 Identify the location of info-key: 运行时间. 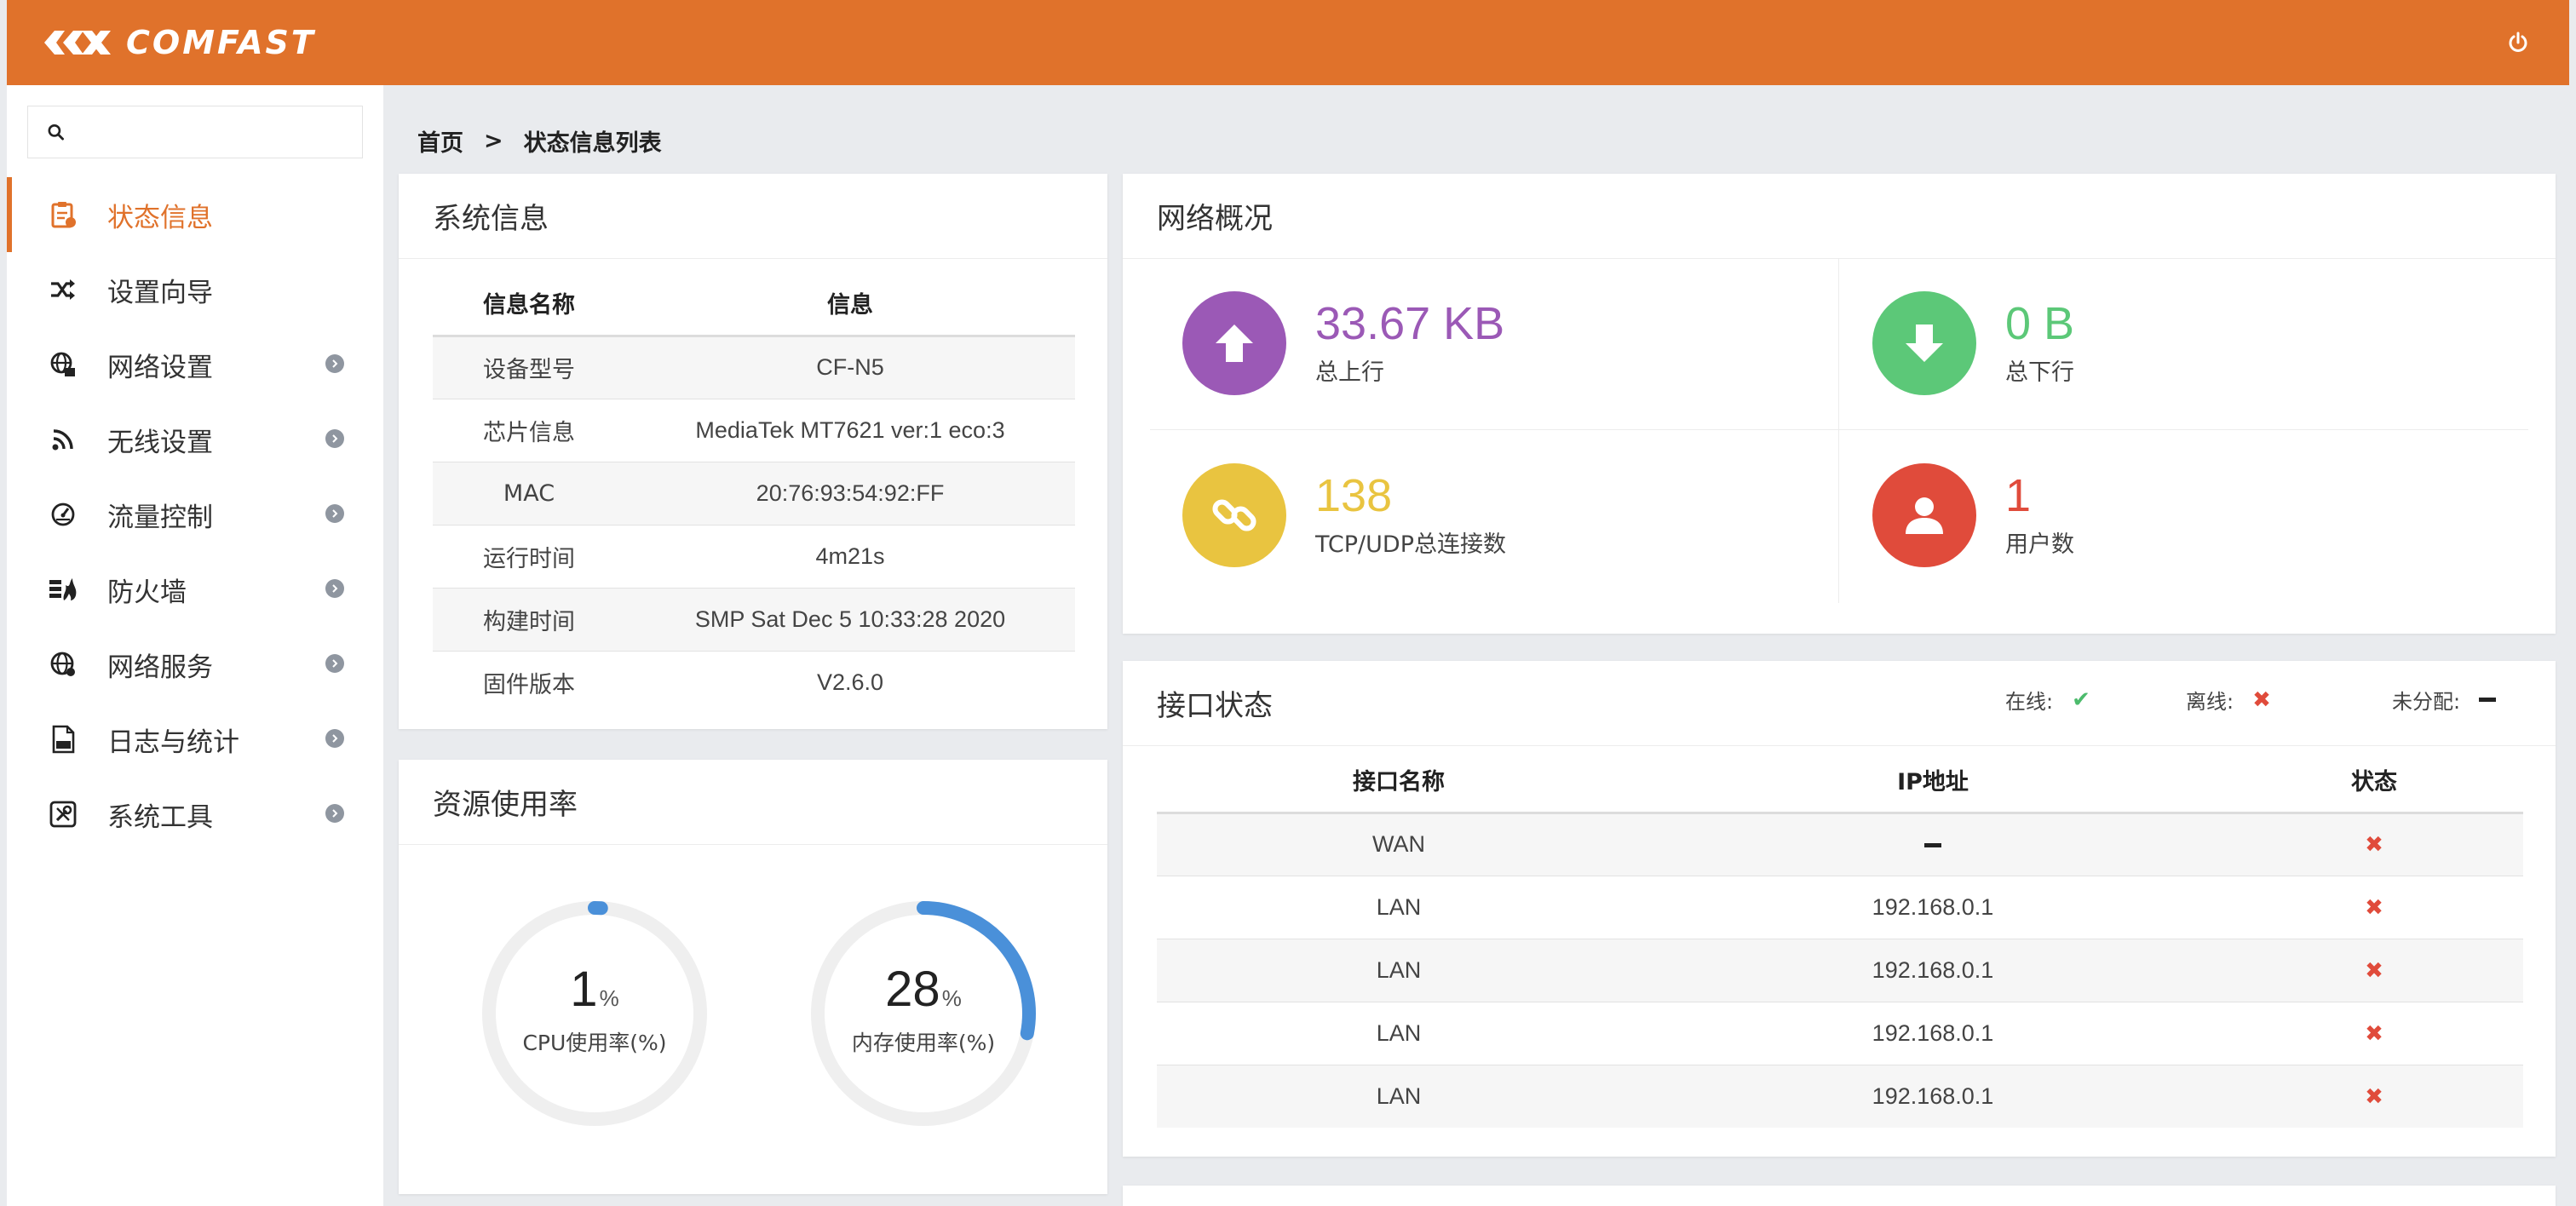
(529, 557).